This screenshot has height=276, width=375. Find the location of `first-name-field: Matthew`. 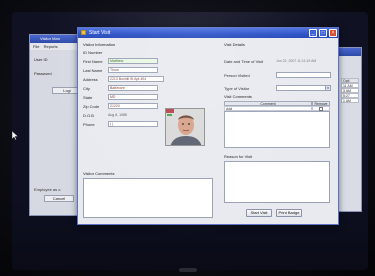

first-name-field: Matthew is located at coordinates (133, 61).